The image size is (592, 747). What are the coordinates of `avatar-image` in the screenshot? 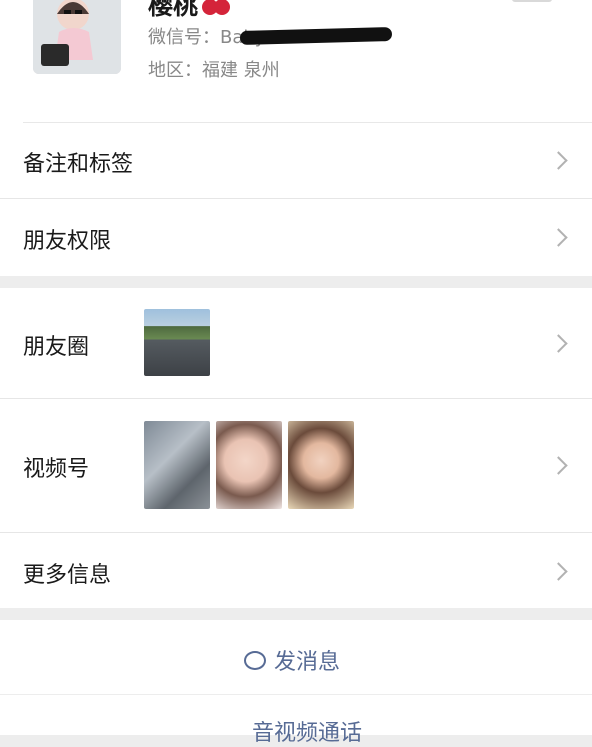 It's located at (77, 37).